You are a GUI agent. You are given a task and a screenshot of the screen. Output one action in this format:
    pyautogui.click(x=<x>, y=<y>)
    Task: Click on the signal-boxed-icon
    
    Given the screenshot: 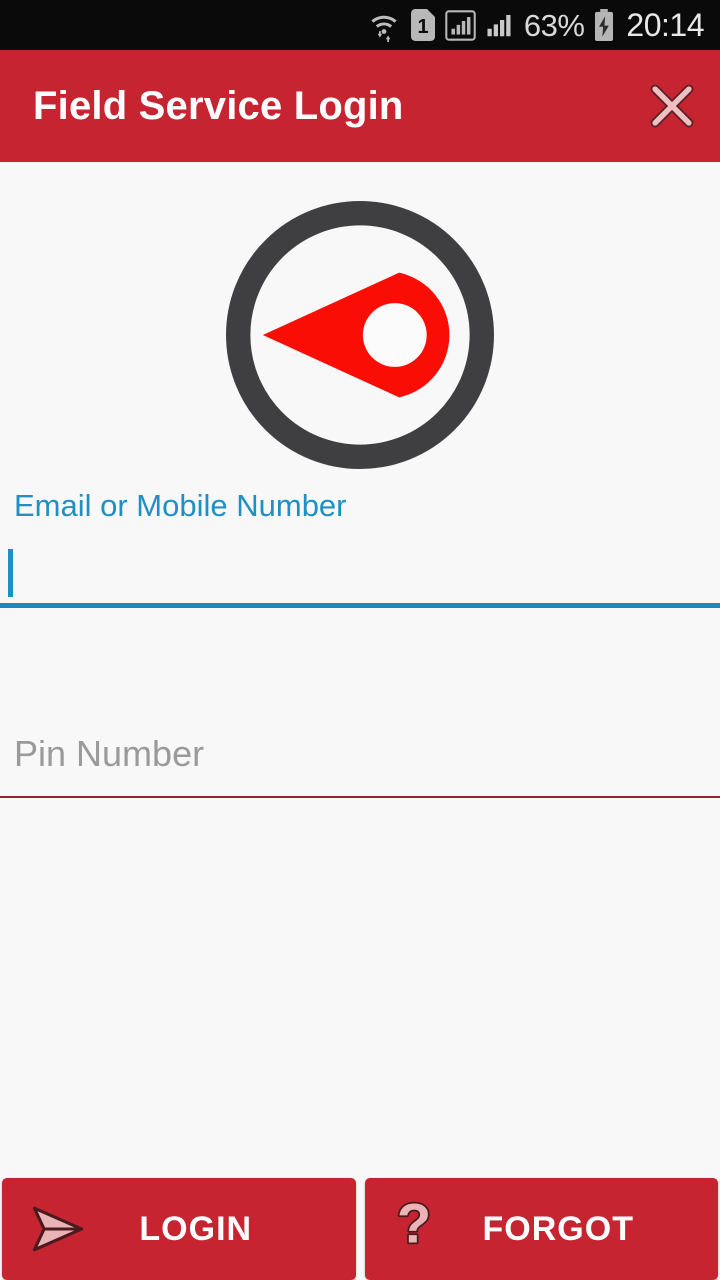 What is the action you would take?
    pyautogui.click(x=460, y=25)
    